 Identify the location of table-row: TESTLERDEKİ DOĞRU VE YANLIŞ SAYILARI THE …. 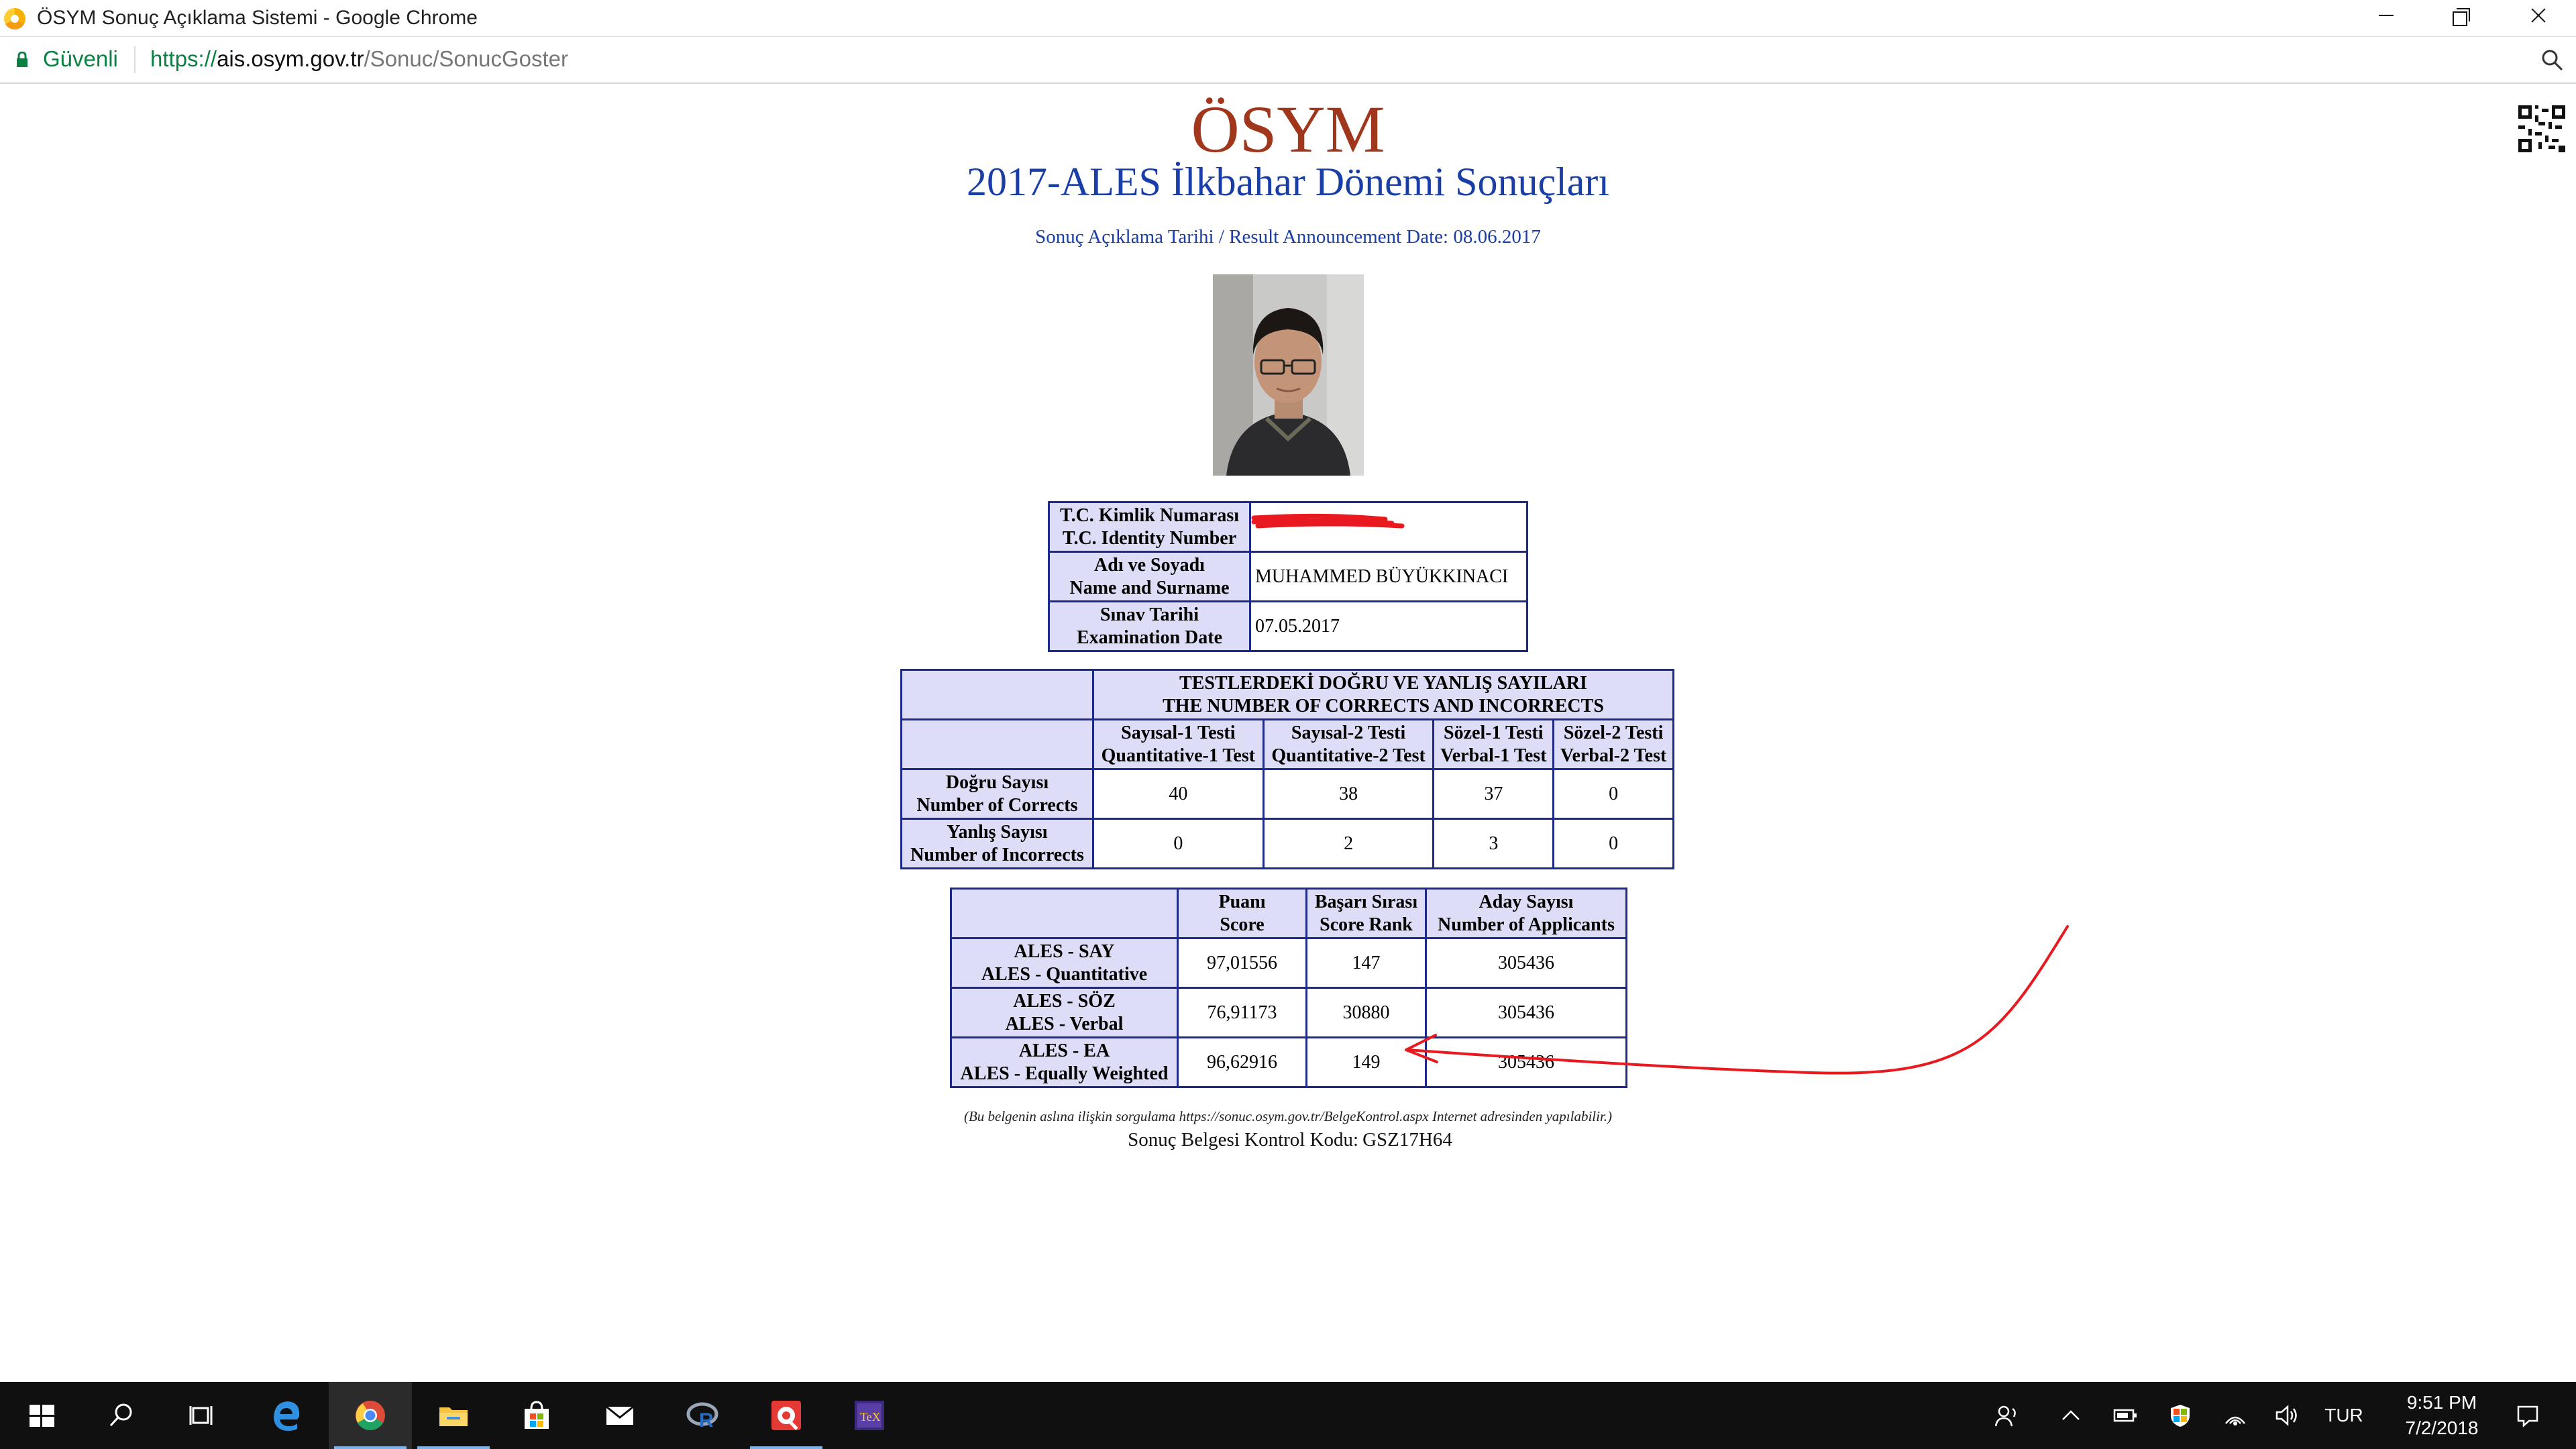
(1287, 694).